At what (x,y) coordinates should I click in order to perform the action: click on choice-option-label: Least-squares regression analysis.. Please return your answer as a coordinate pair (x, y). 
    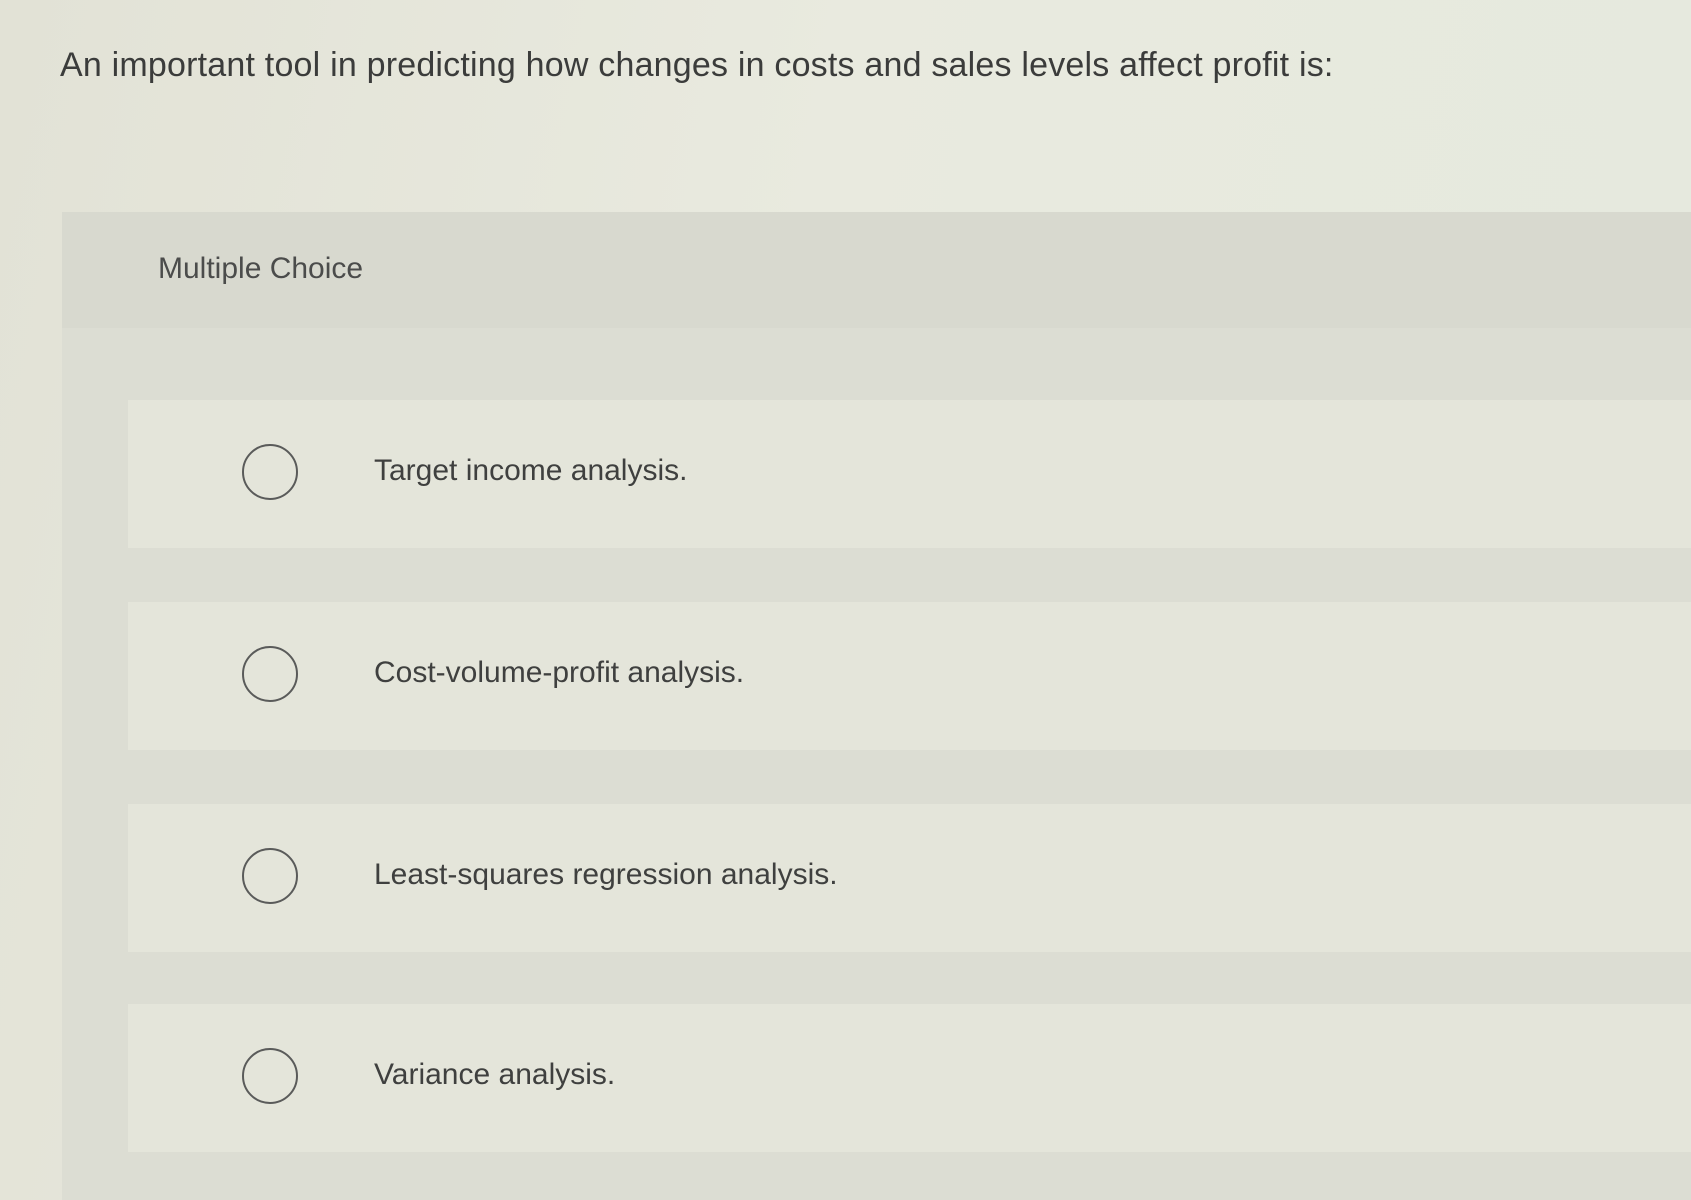
    Looking at the image, I should click on (606, 874).